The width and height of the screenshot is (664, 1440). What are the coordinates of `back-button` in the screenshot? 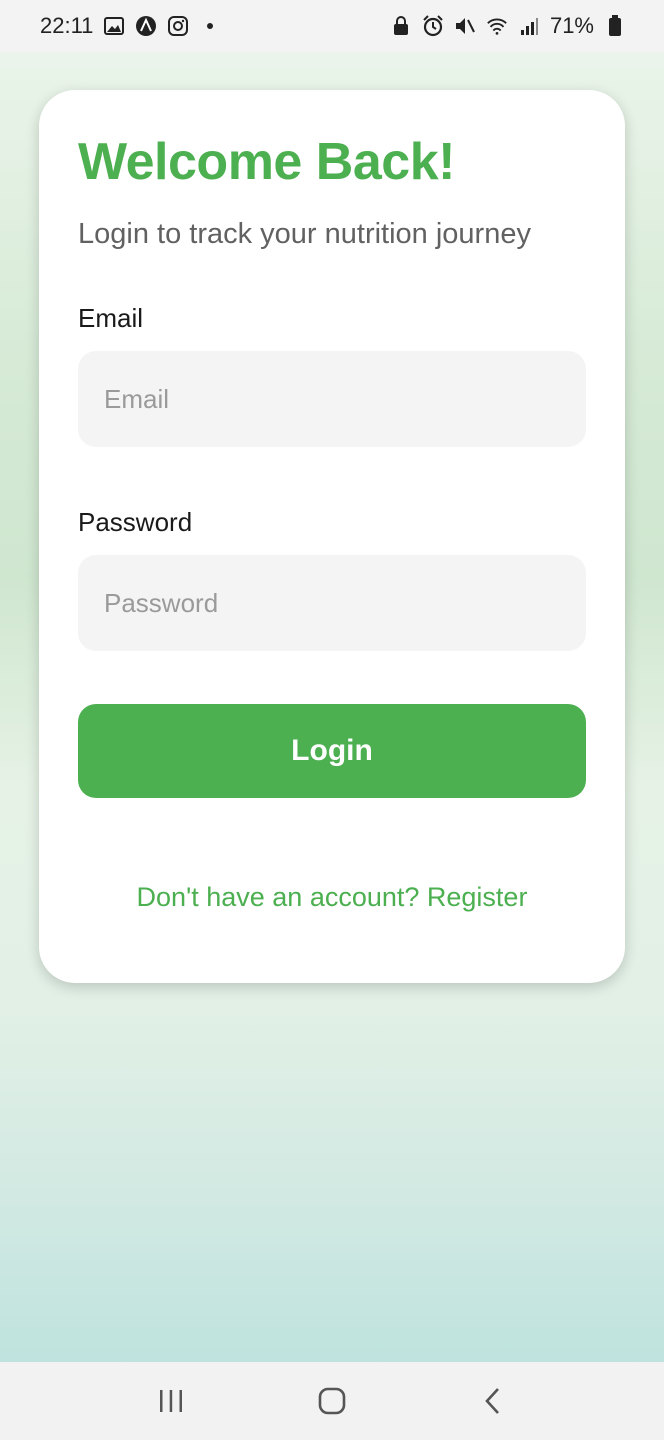 It's located at (493, 1401).